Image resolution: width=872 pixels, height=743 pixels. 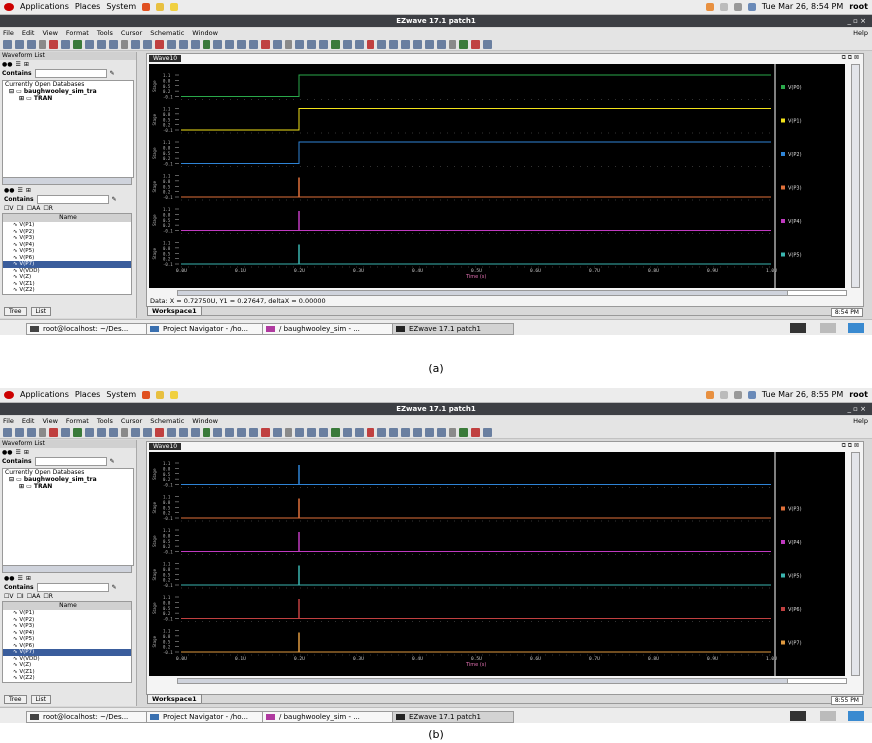 What do you see at coordinates (453, 717) in the screenshot?
I see `task-button: EZwave 17.1 patch1` at bounding box center [453, 717].